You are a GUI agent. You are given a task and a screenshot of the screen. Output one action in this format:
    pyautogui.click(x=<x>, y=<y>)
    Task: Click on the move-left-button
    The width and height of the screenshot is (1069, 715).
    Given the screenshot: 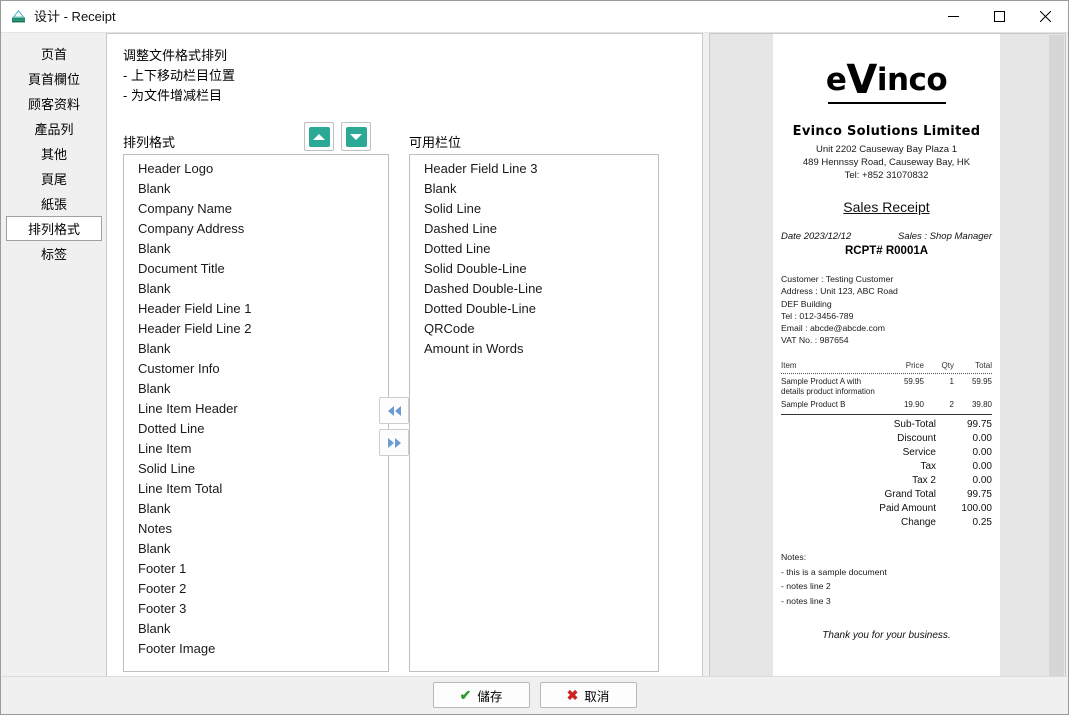 What is the action you would take?
    pyautogui.click(x=394, y=410)
    